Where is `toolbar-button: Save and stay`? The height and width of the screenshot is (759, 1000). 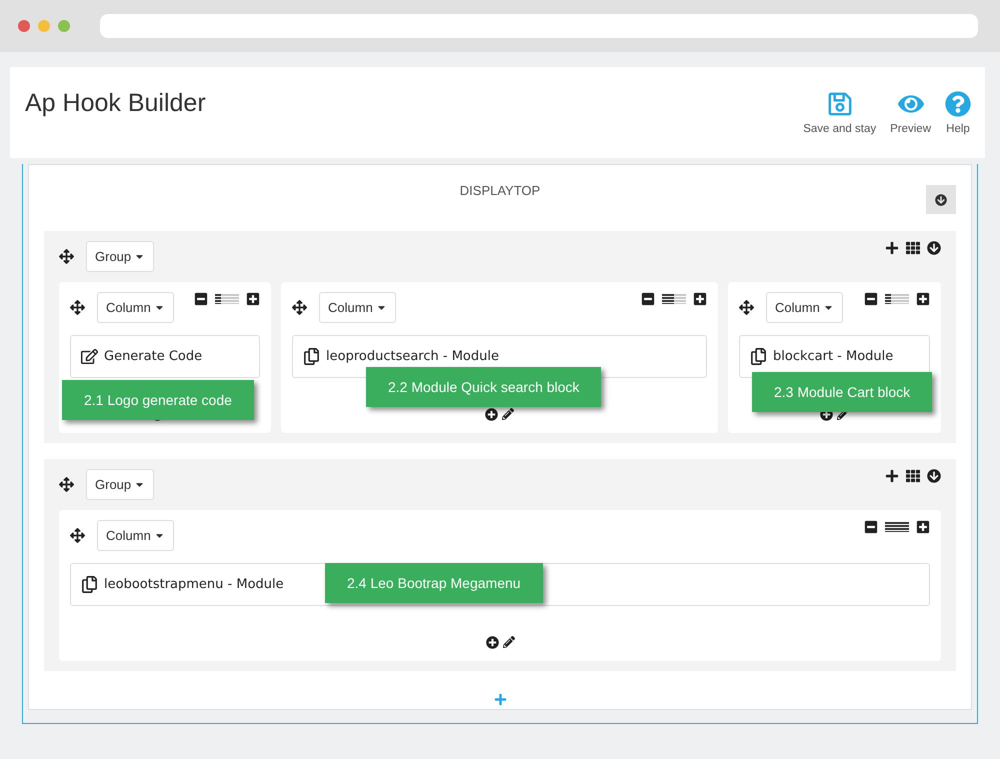
toolbar-button: Save and stay is located at coordinates (839, 112).